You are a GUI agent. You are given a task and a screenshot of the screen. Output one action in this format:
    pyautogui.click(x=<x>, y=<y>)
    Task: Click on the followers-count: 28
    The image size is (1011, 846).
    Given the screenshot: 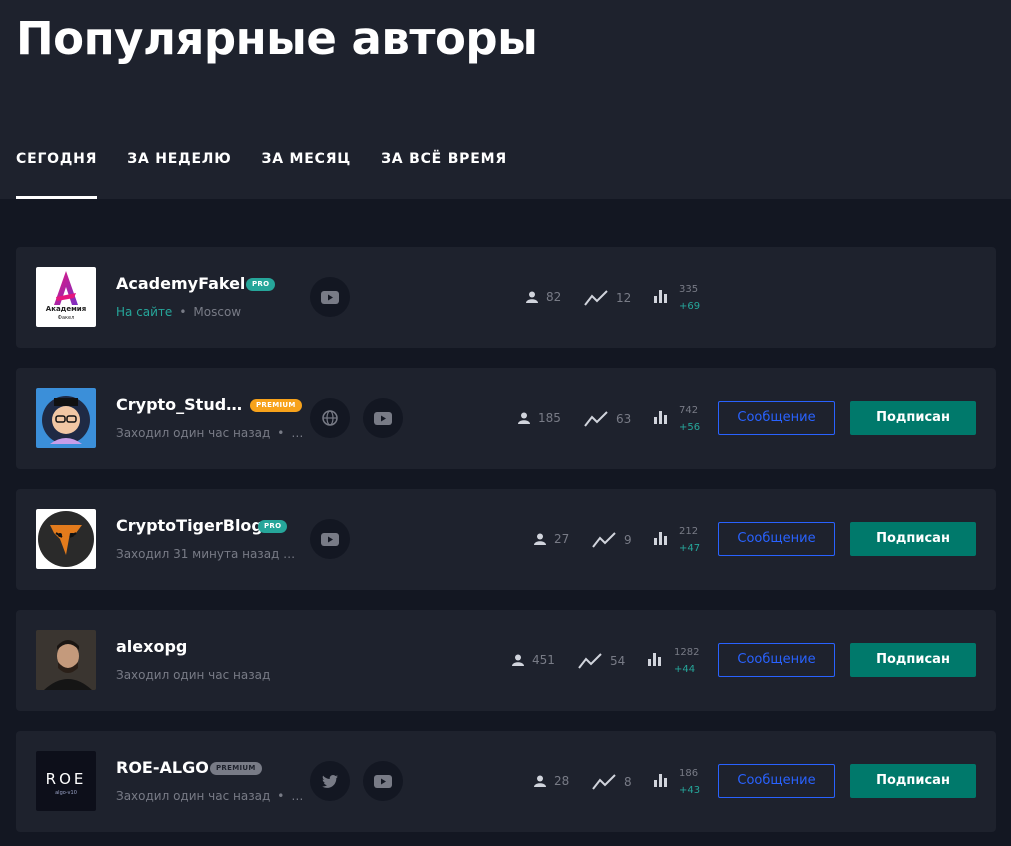 What is the action you would take?
    pyautogui.click(x=562, y=781)
    